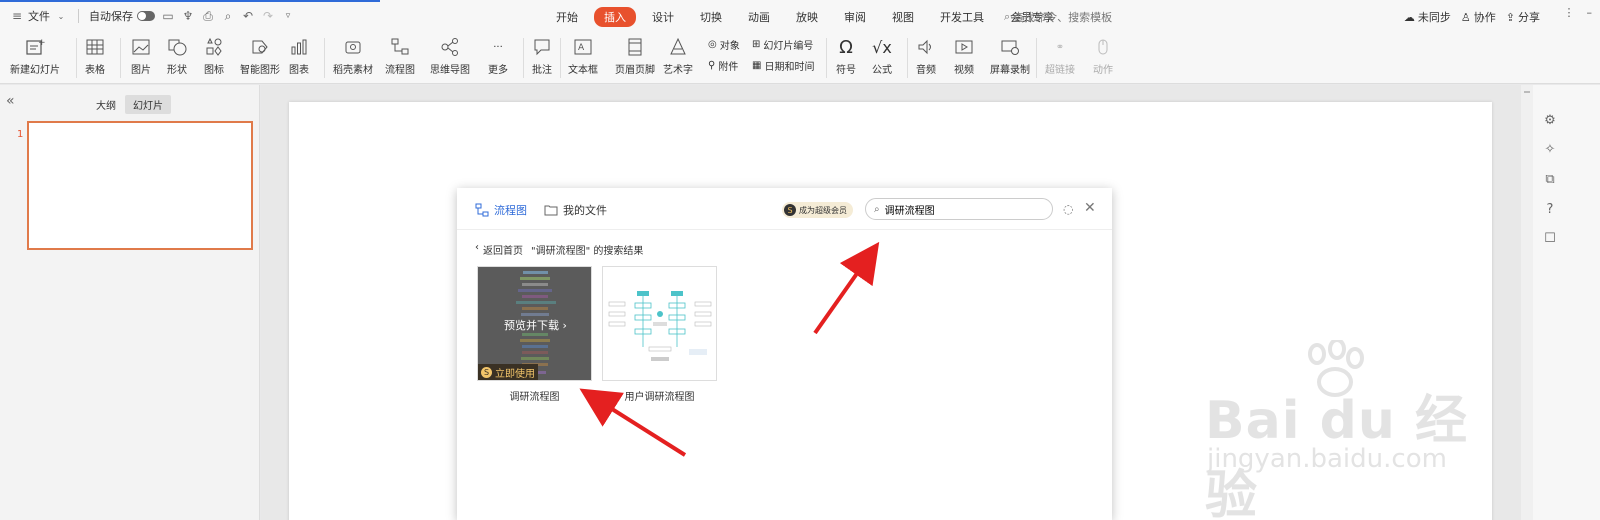  Describe the element at coordinates (723, 65) in the screenshot. I see `attachment-button: ⚲ 附件` at that location.